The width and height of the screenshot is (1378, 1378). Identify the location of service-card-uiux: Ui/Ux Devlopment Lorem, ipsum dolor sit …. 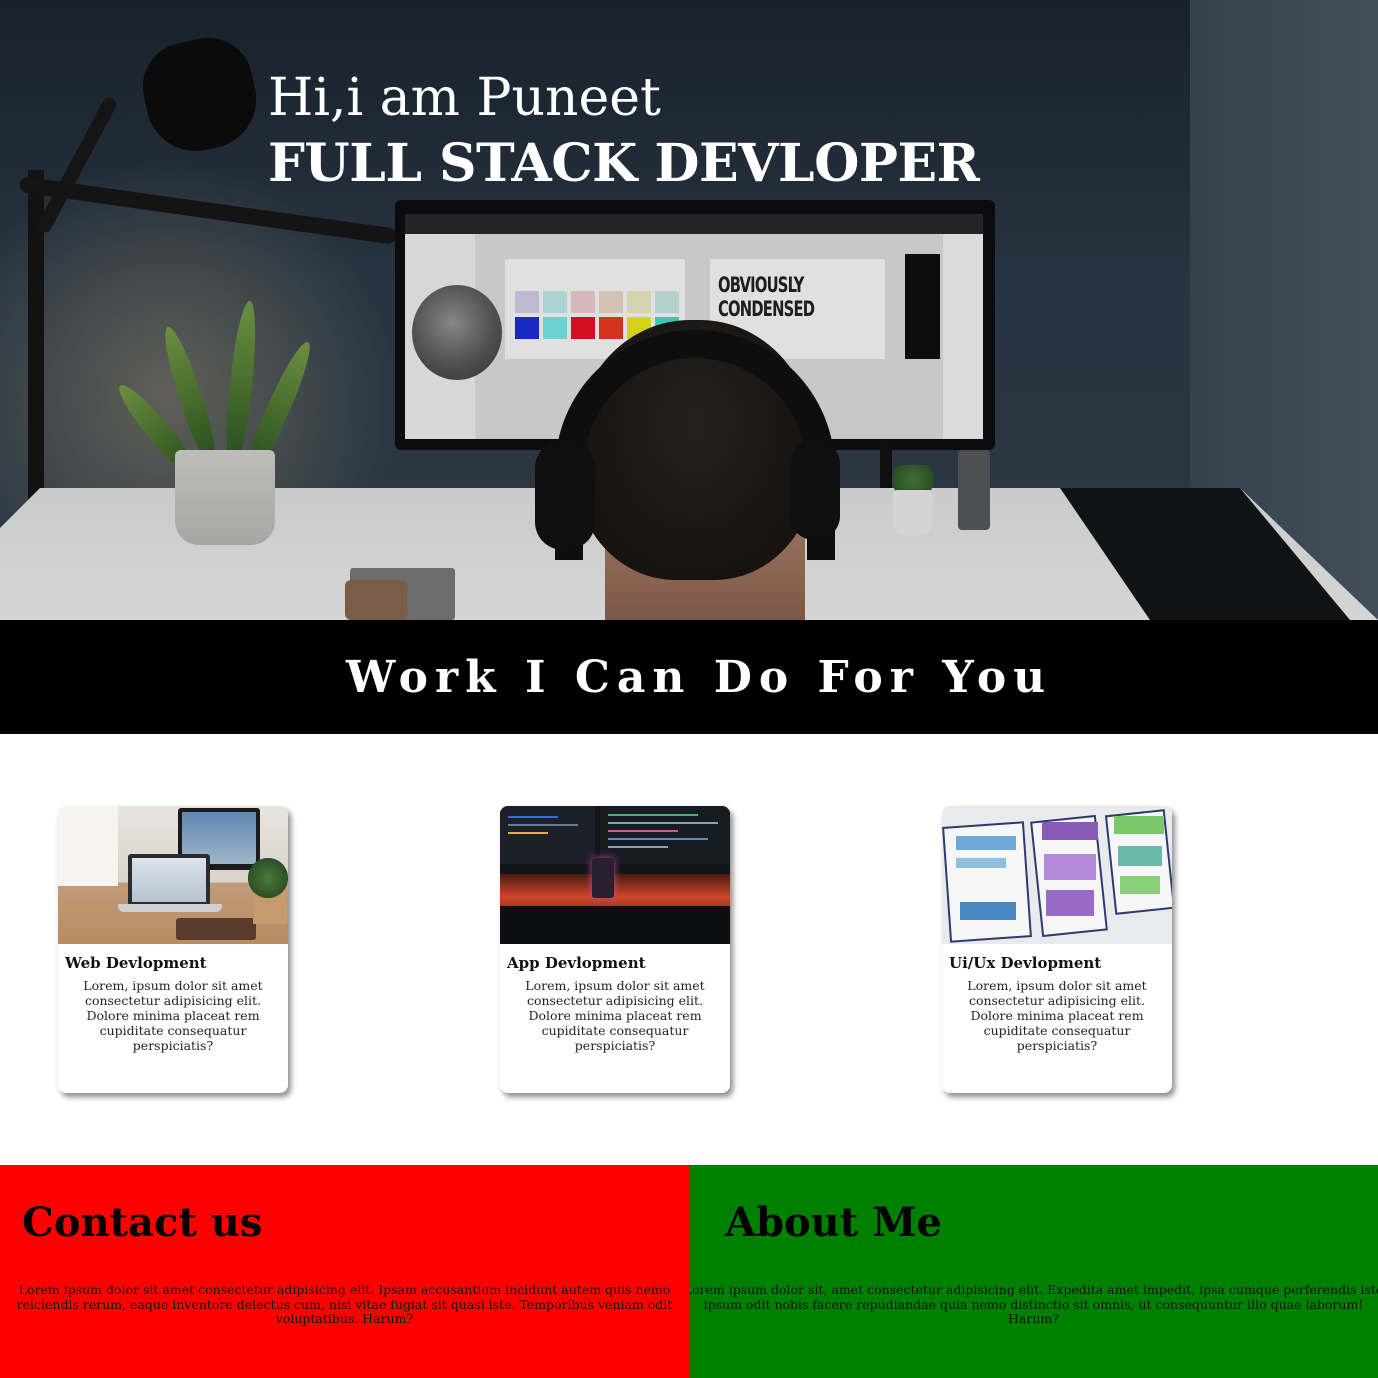
(1057, 949).